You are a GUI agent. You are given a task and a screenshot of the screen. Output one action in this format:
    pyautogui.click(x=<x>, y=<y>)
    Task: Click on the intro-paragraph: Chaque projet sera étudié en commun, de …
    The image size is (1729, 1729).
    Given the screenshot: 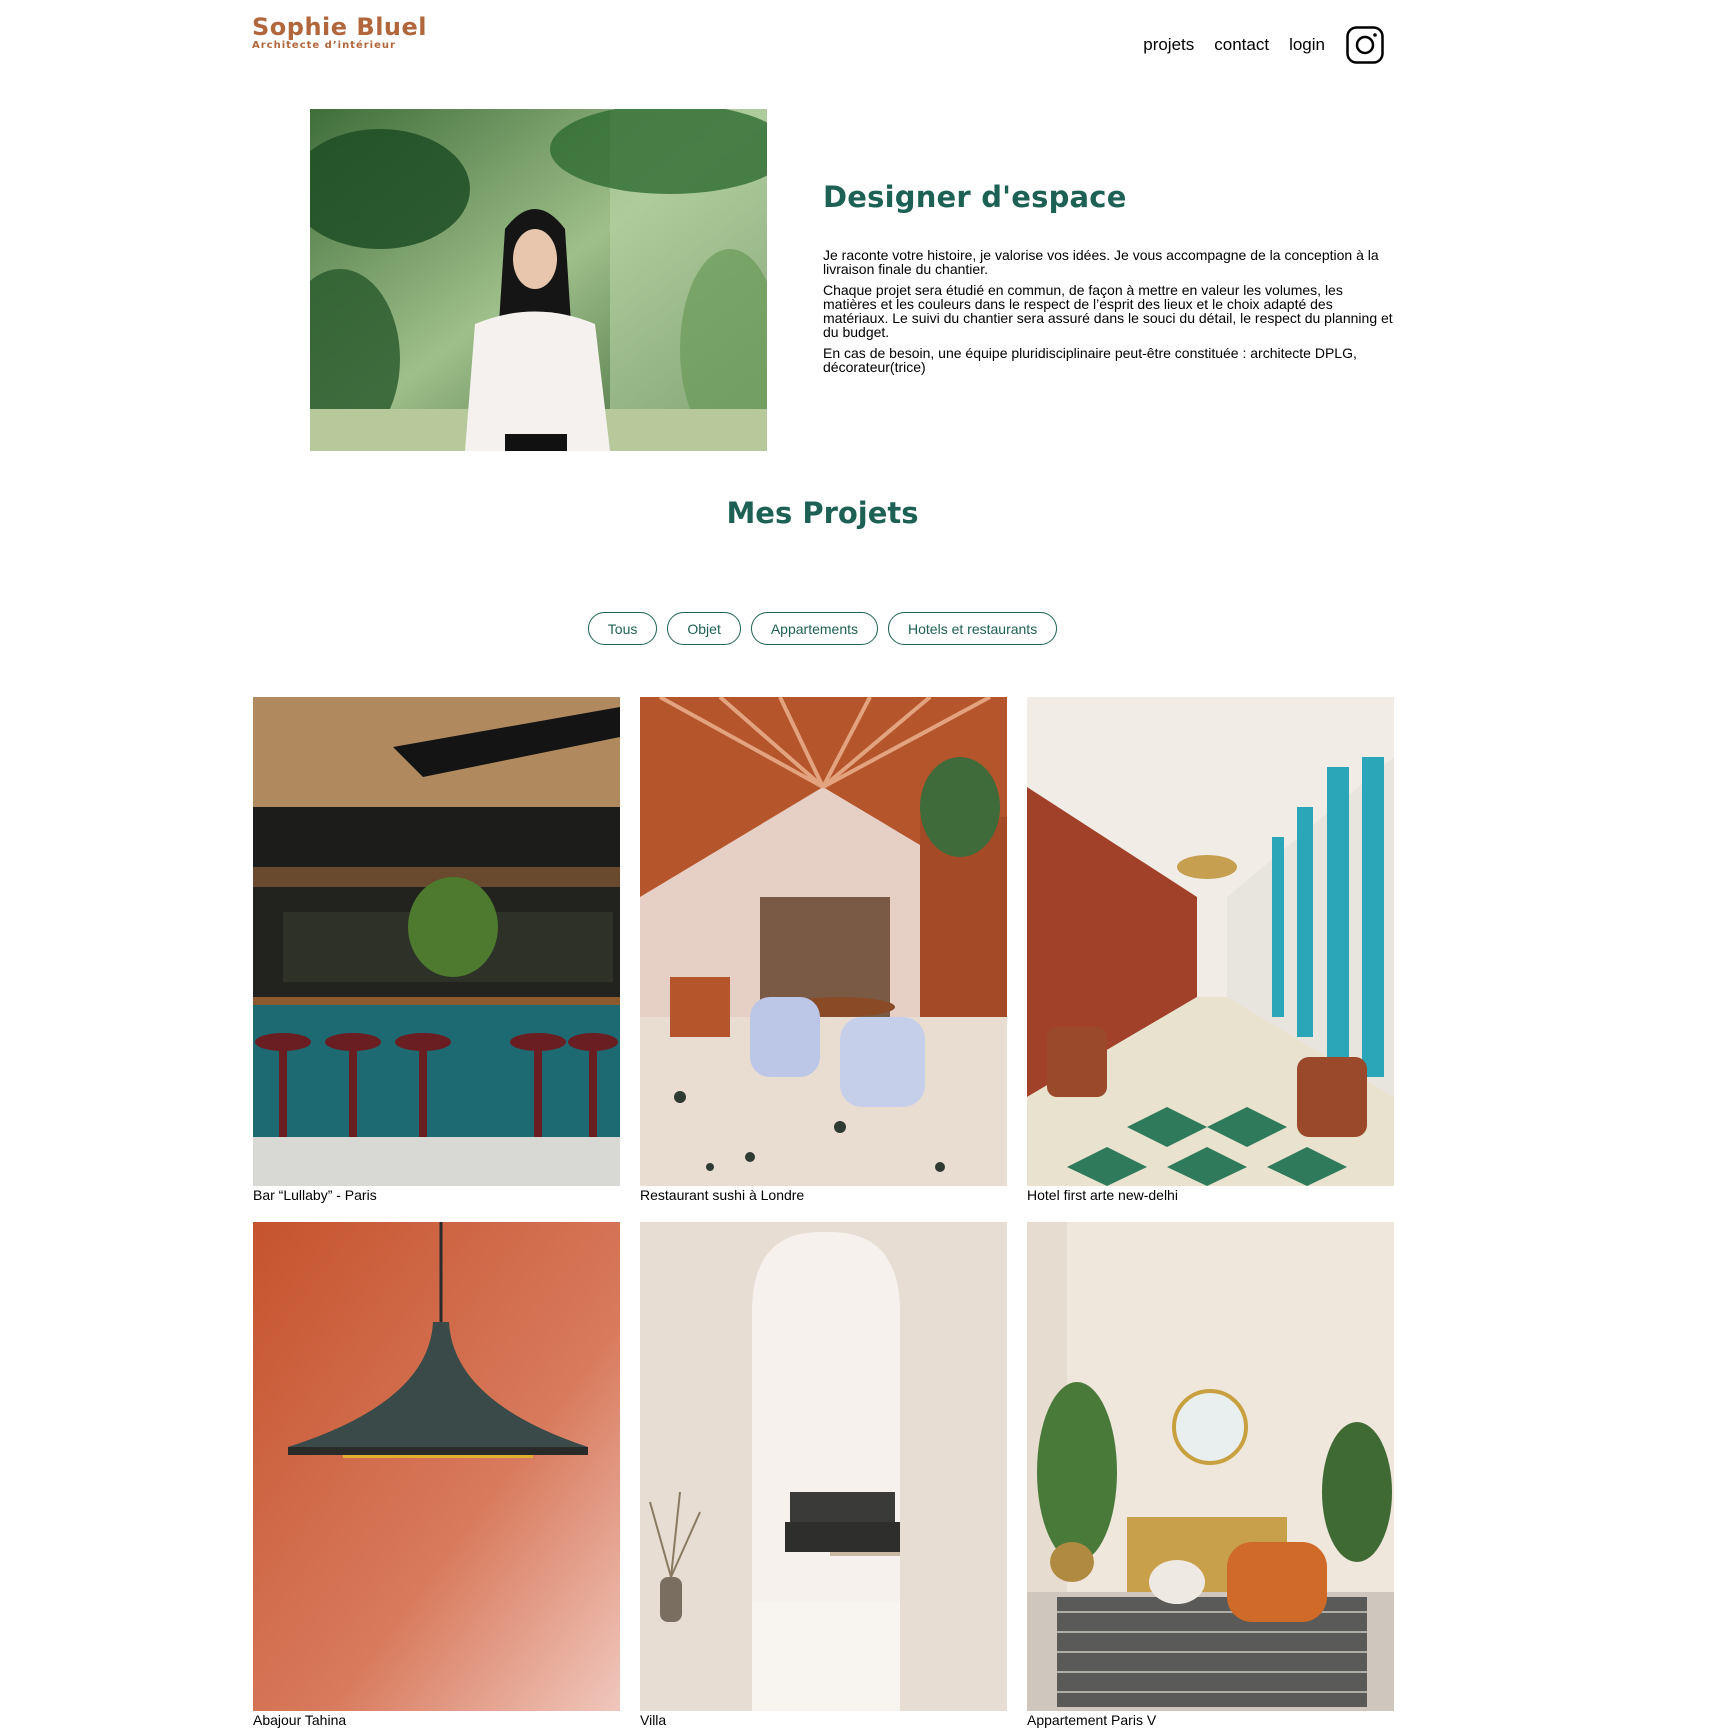 What is the action you would take?
    pyautogui.click(x=1108, y=311)
    